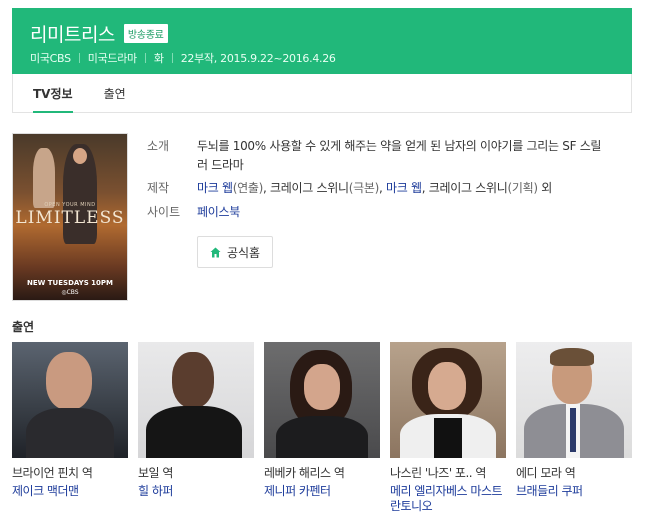 This screenshot has width=646, height=520. I want to click on program-title: 리미트리스, so click(72, 33).